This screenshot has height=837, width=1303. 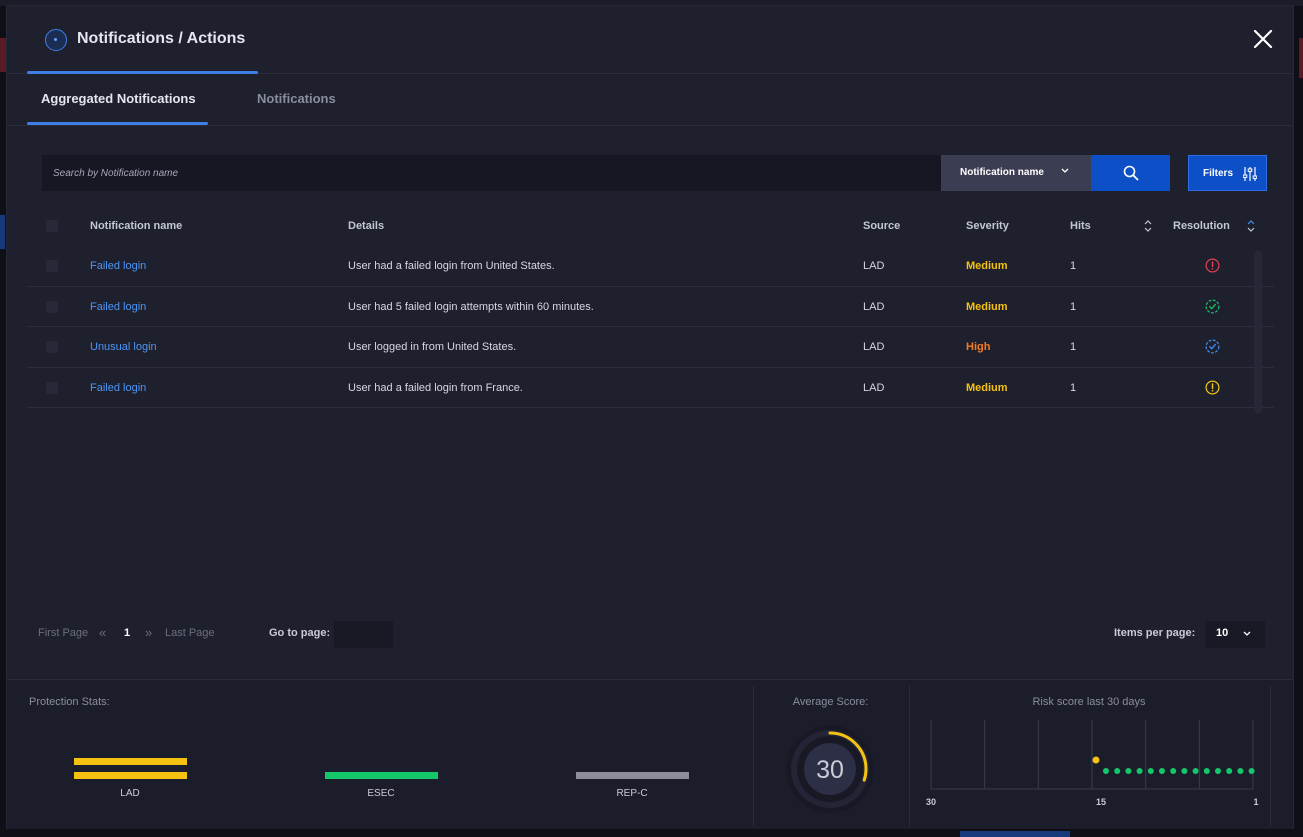 I want to click on tab-bar: Aggregated Notifications Notifications, so click(x=650, y=100).